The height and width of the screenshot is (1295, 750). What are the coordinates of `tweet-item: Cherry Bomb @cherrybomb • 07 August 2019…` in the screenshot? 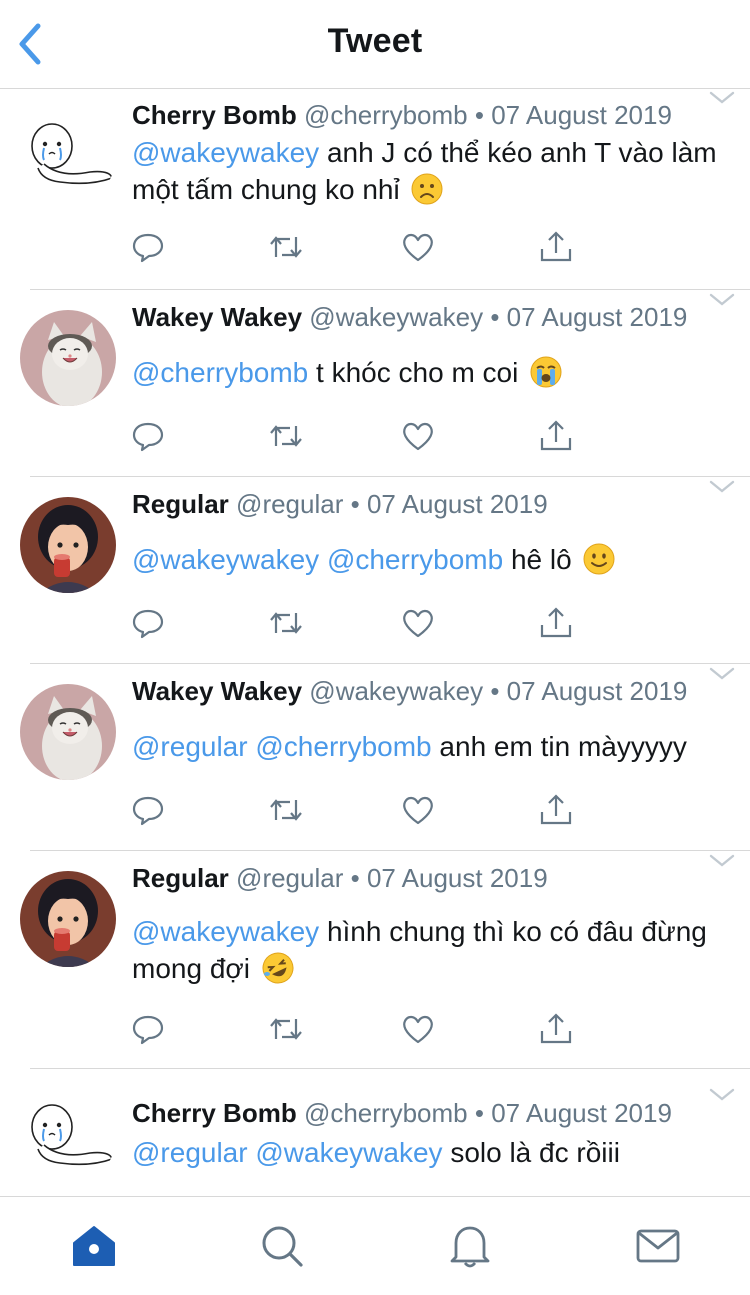 It's located at (375, 1132).